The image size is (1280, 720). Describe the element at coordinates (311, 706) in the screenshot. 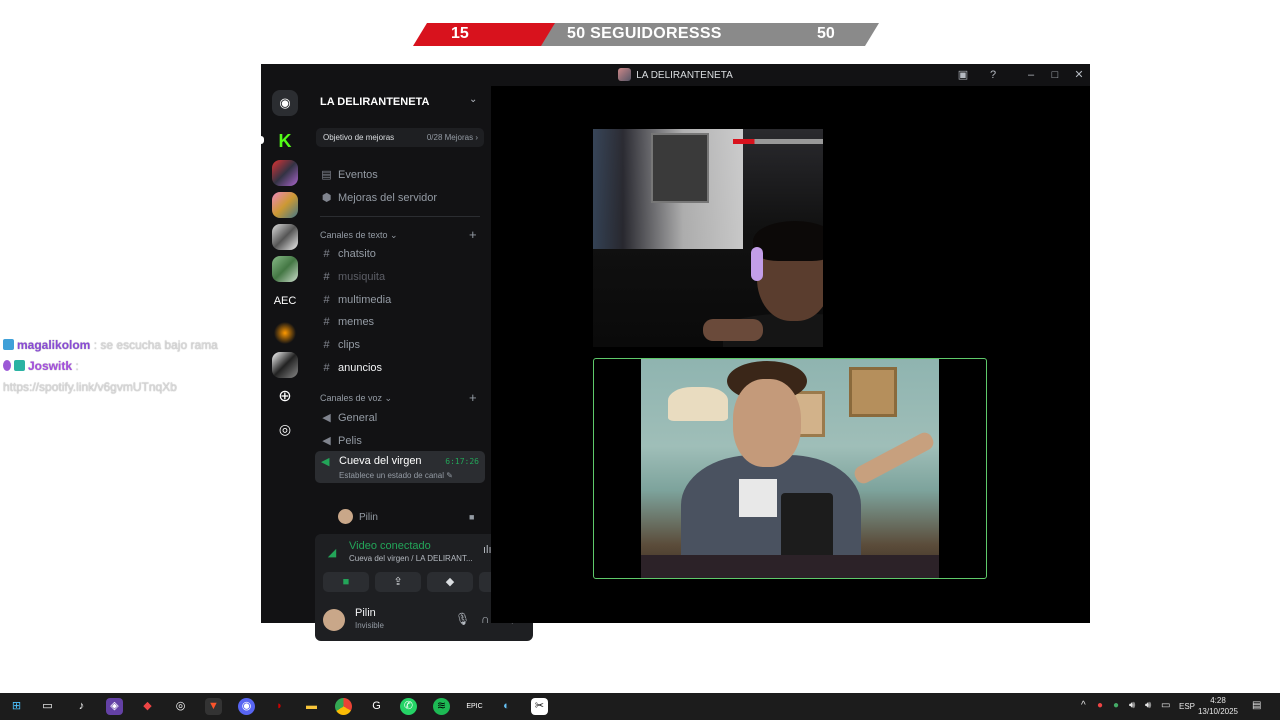

I see `file-explorer-icon: ▬` at that location.